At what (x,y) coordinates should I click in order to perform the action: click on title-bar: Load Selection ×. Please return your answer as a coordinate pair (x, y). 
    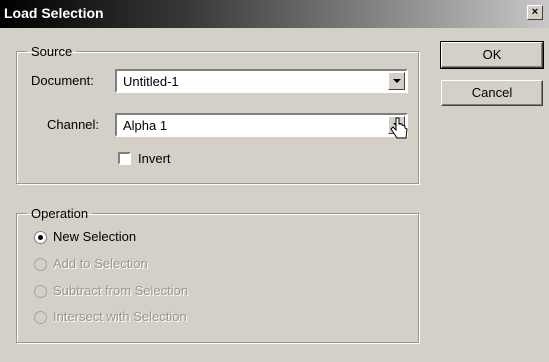
    Looking at the image, I should click on (274, 14).